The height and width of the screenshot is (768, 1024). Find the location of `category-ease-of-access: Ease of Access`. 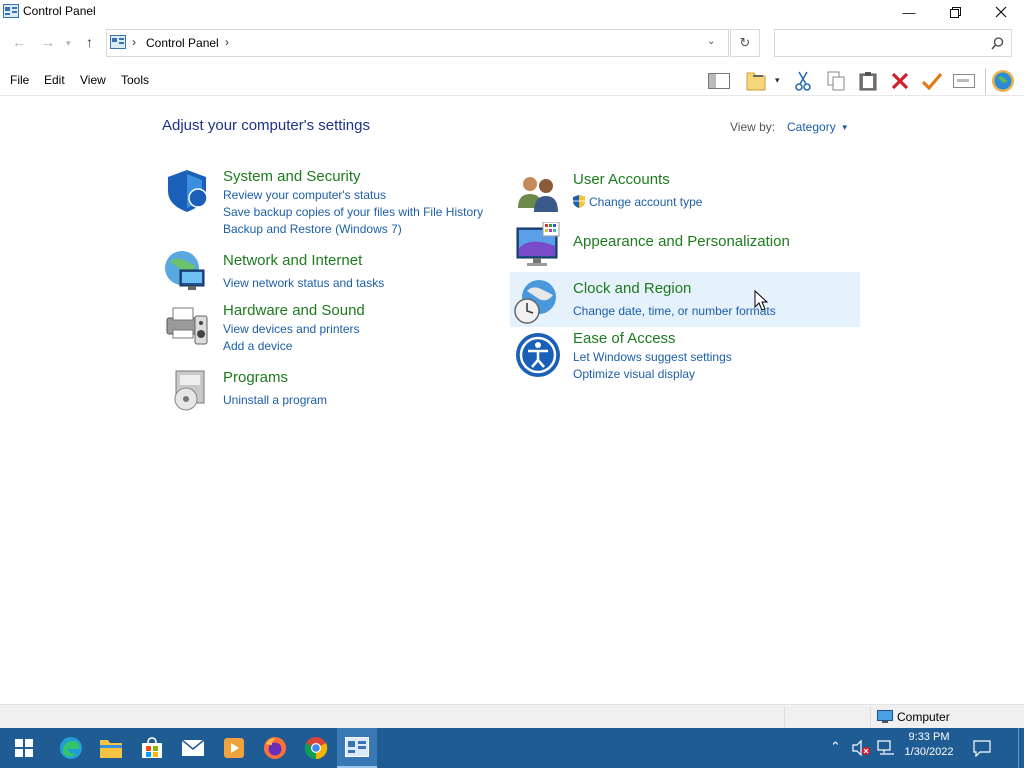

category-ease-of-access: Ease of Access is located at coordinates (624, 338).